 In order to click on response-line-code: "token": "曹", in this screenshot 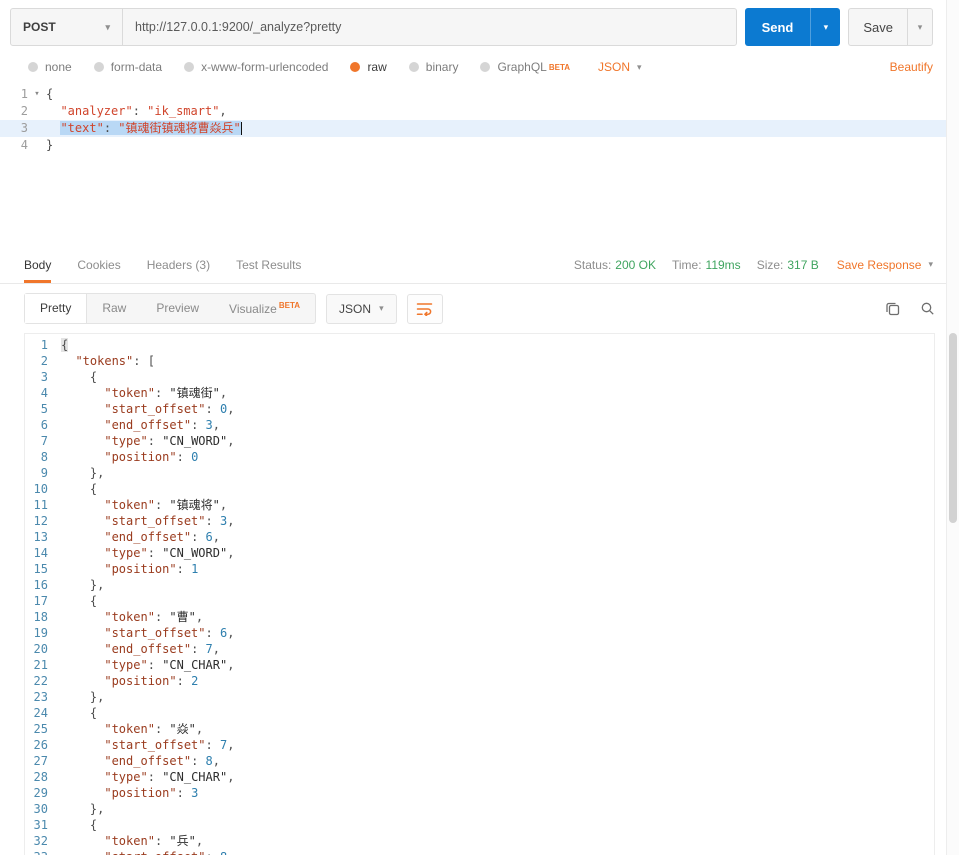, I will do `click(132, 617)`.